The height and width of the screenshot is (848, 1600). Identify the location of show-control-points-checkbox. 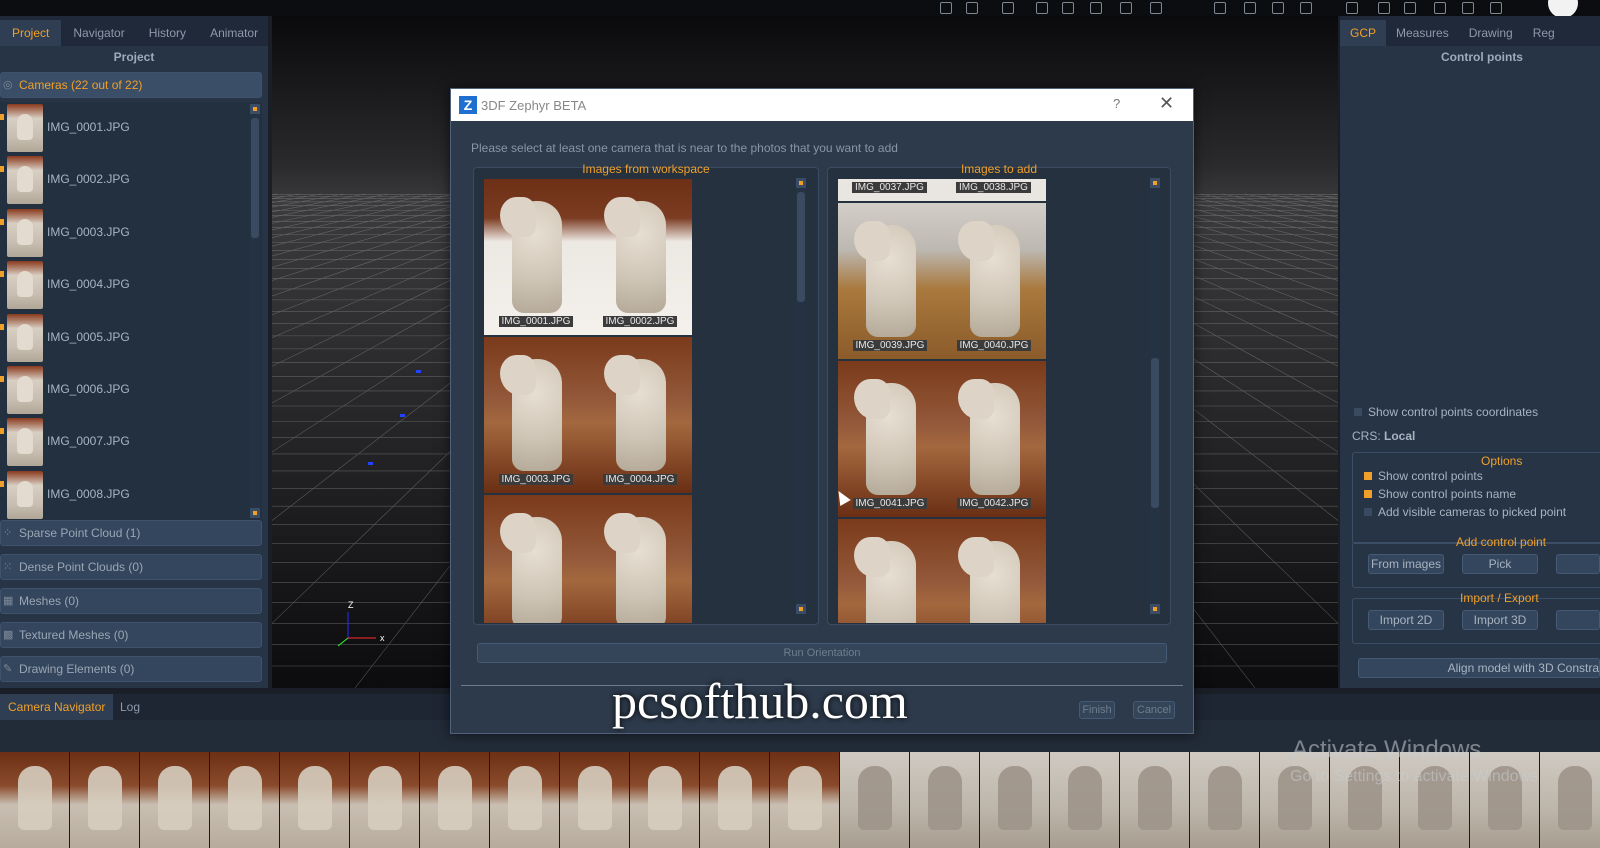
(1368, 476).